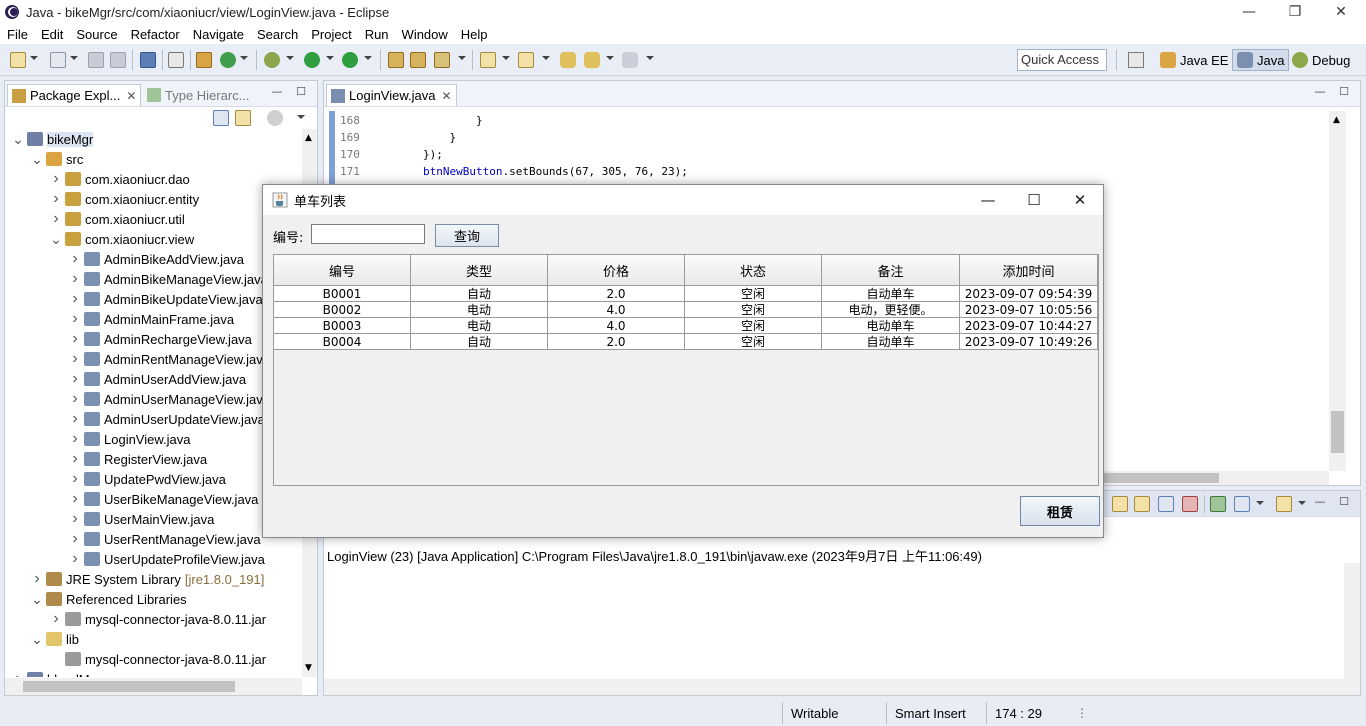 The height and width of the screenshot is (726, 1366). I want to click on focus-icon, so click(275, 118).